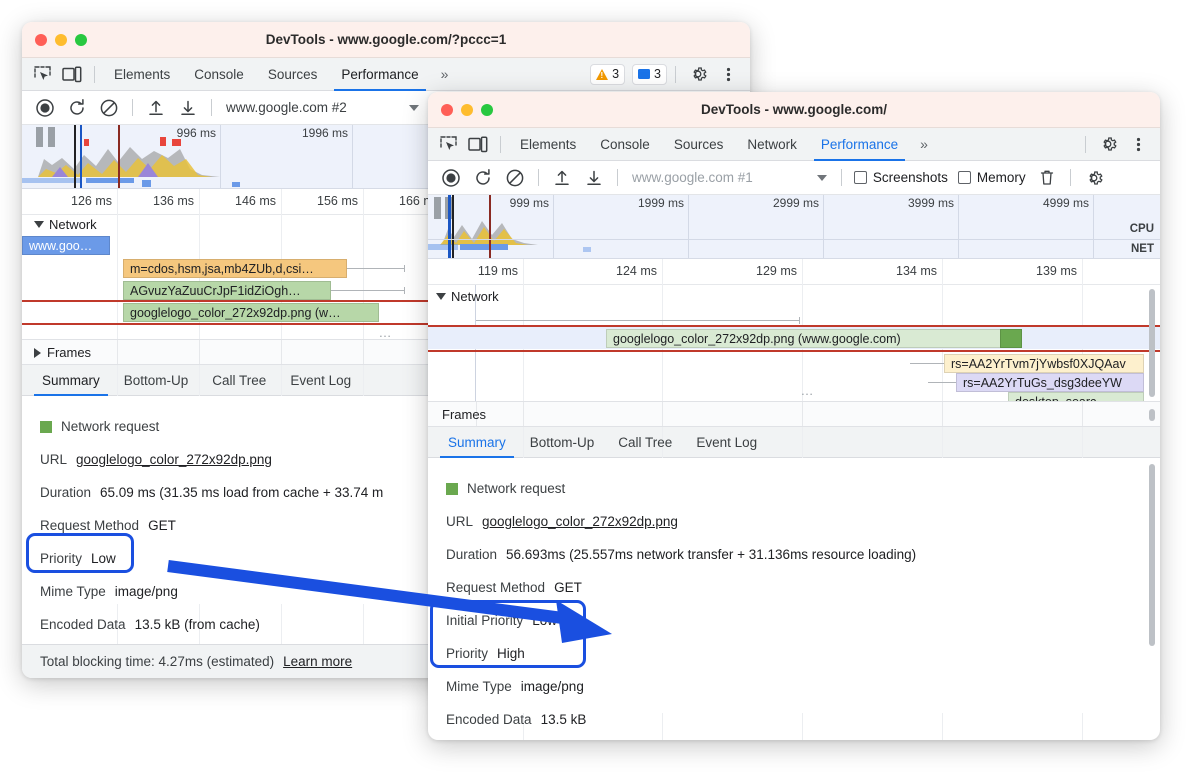 The width and height of the screenshot is (1200, 782). I want to click on tab-network: Network, so click(772, 144).